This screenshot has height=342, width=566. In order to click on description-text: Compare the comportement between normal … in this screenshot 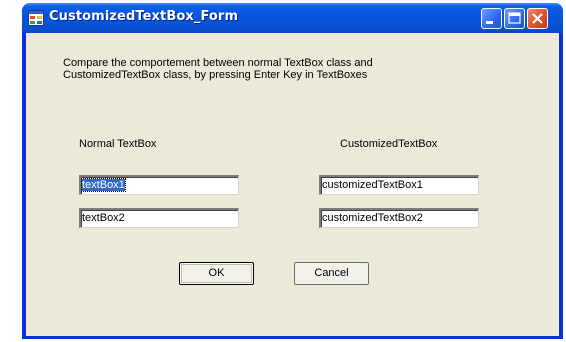, I will do `click(273, 69)`.